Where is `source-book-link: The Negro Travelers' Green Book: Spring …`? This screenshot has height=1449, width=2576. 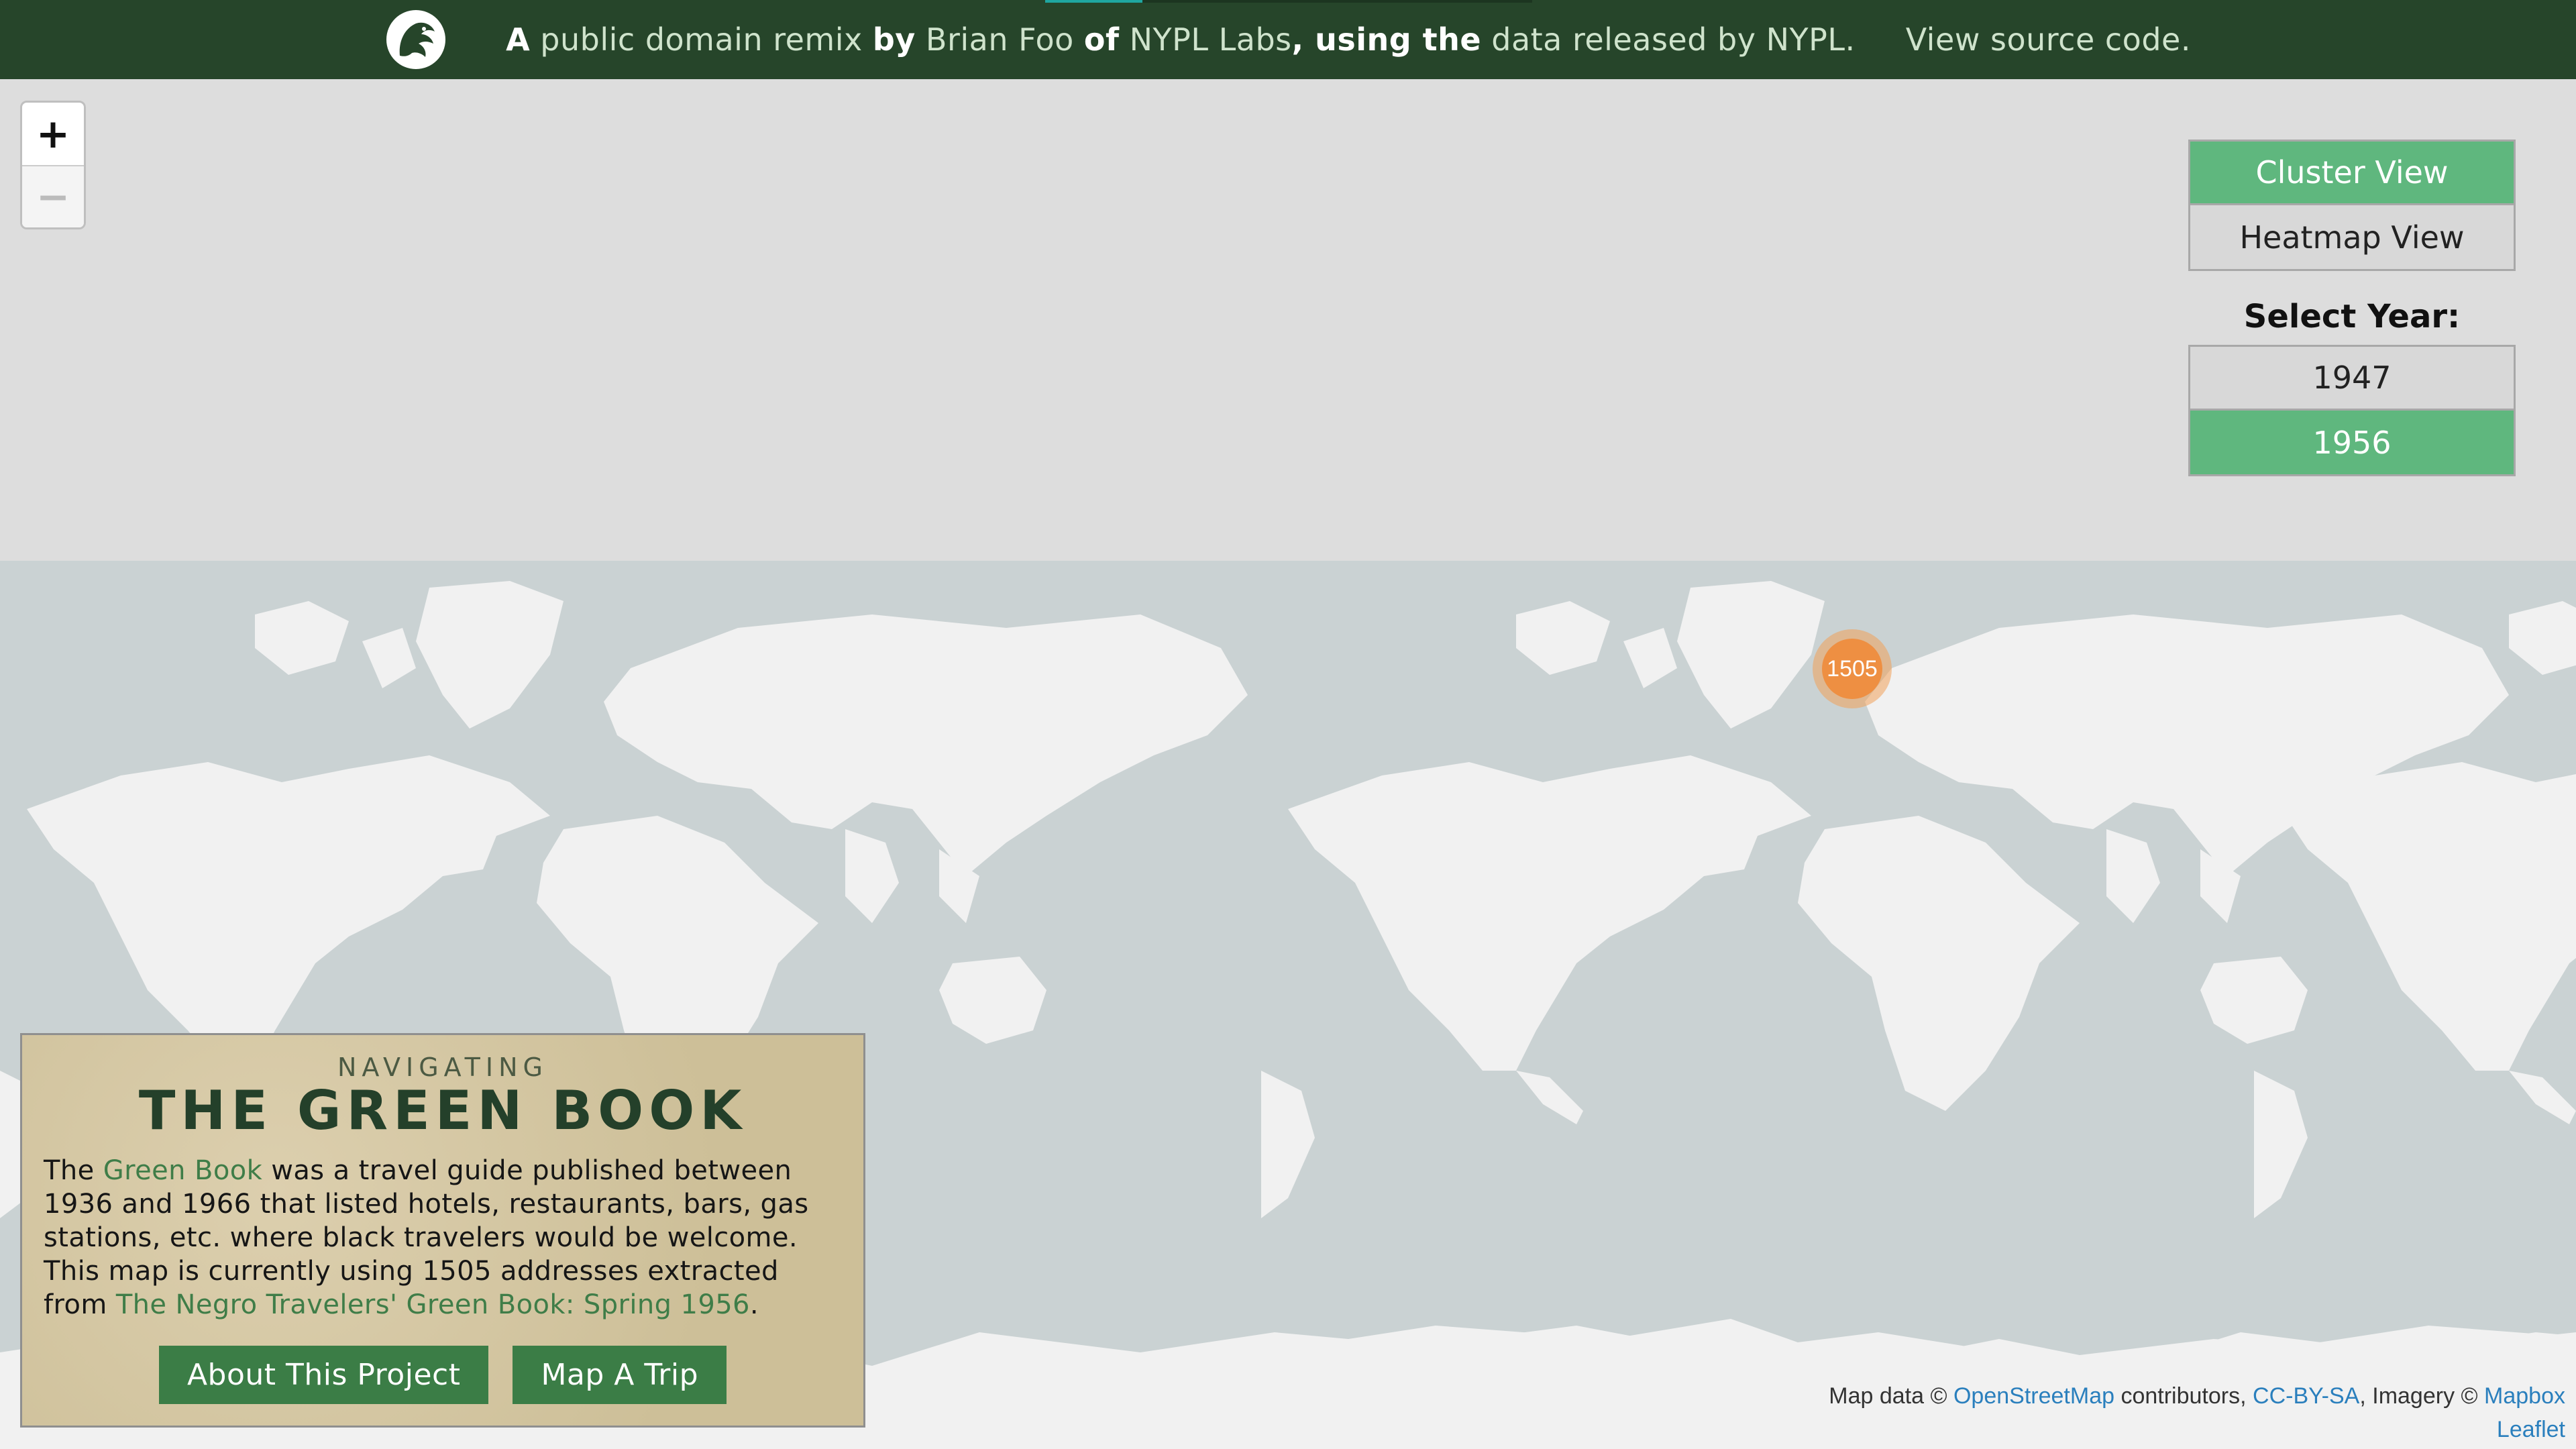
source-book-link: The Negro Travelers' Green Book: Spring … is located at coordinates (433, 1304).